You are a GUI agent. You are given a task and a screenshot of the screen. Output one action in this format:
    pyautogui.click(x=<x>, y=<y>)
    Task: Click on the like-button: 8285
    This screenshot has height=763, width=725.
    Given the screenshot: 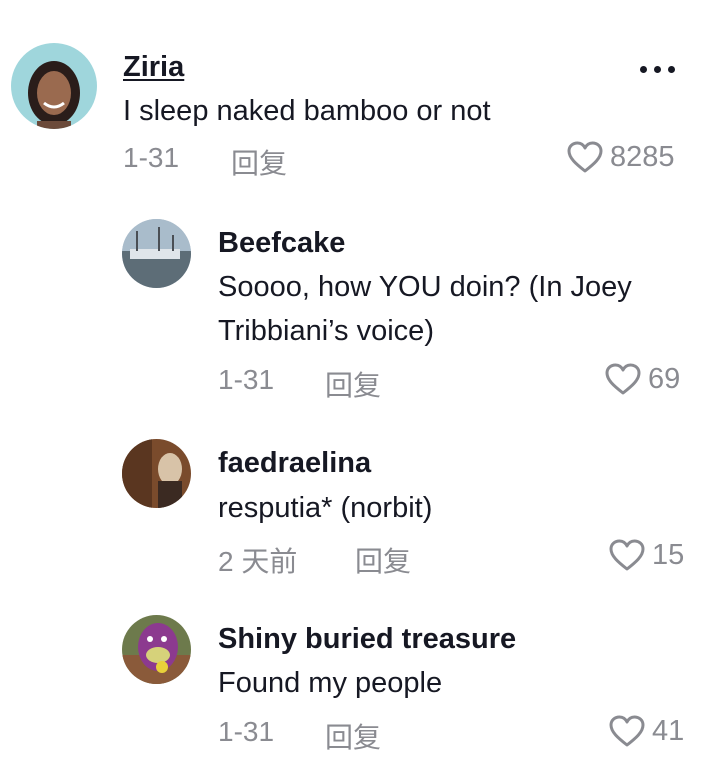 What is the action you would take?
    pyautogui.click(x=620, y=157)
    